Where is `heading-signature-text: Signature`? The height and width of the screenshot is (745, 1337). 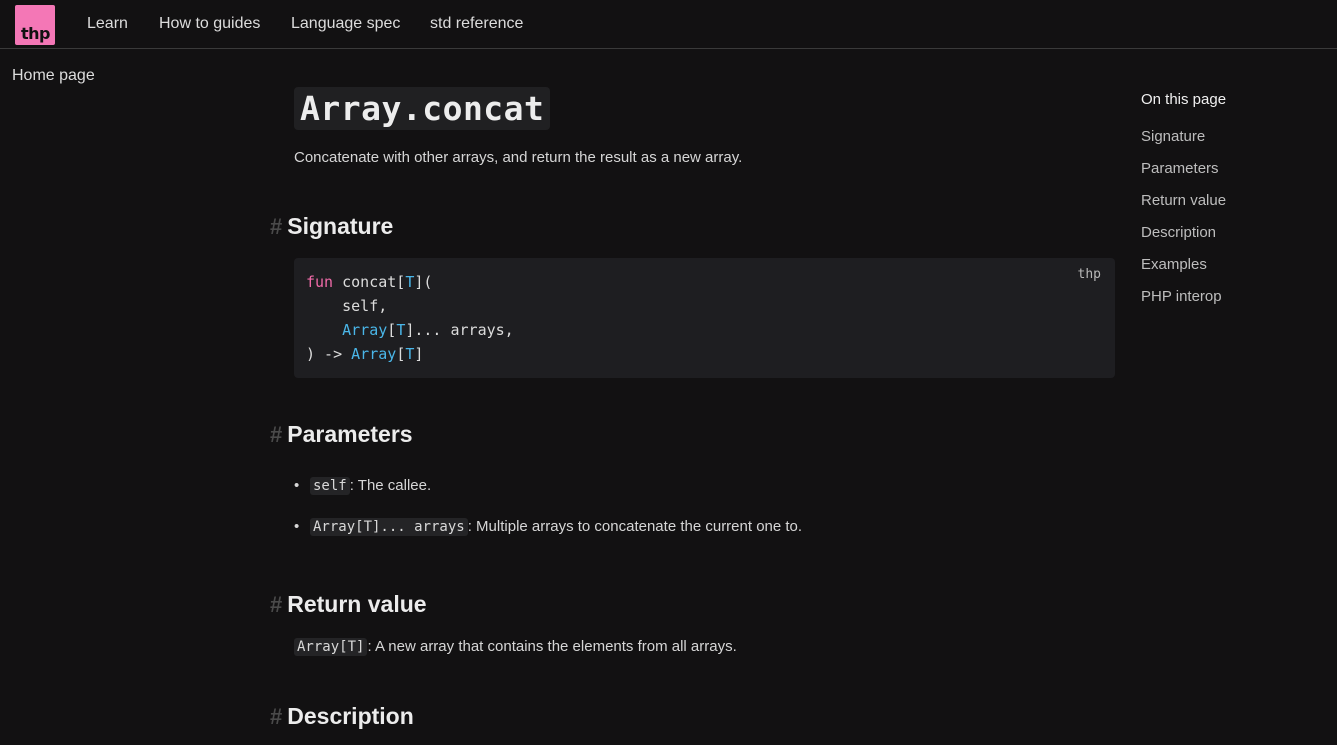 heading-signature-text: Signature is located at coordinates (340, 226).